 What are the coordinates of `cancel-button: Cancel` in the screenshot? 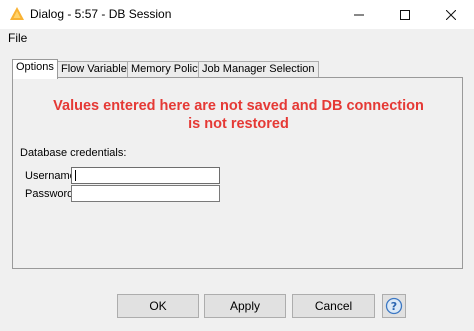 It's located at (333, 306).